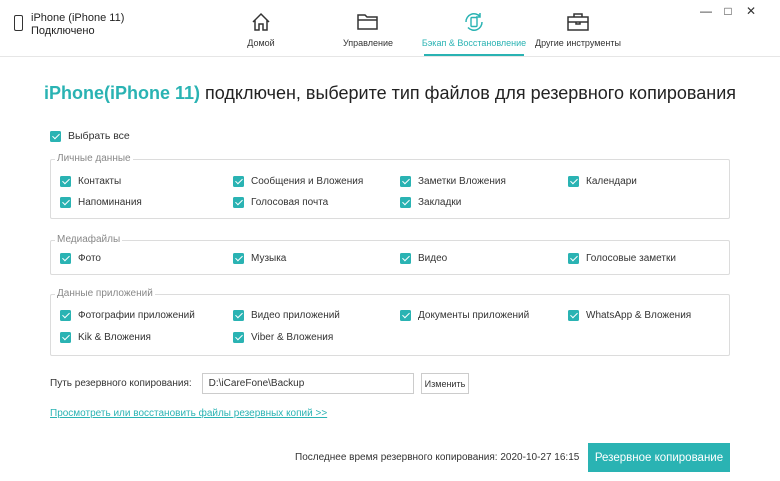 This screenshot has width=780, height=481. What do you see at coordinates (751, 11) in the screenshot?
I see `close-button: ✕` at bounding box center [751, 11].